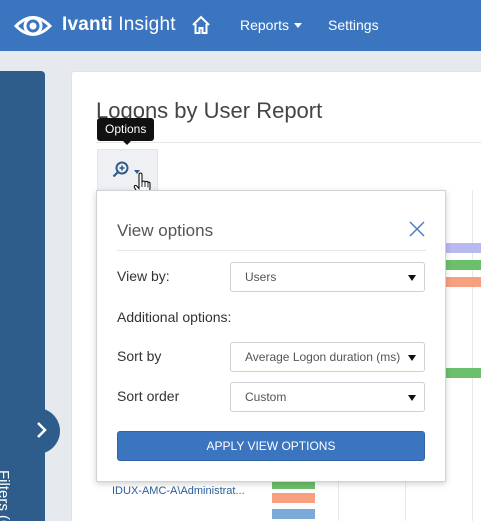 This screenshot has height=521, width=481. What do you see at coordinates (327, 277) in the screenshot?
I see `view-by-select: Users` at bounding box center [327, 277].